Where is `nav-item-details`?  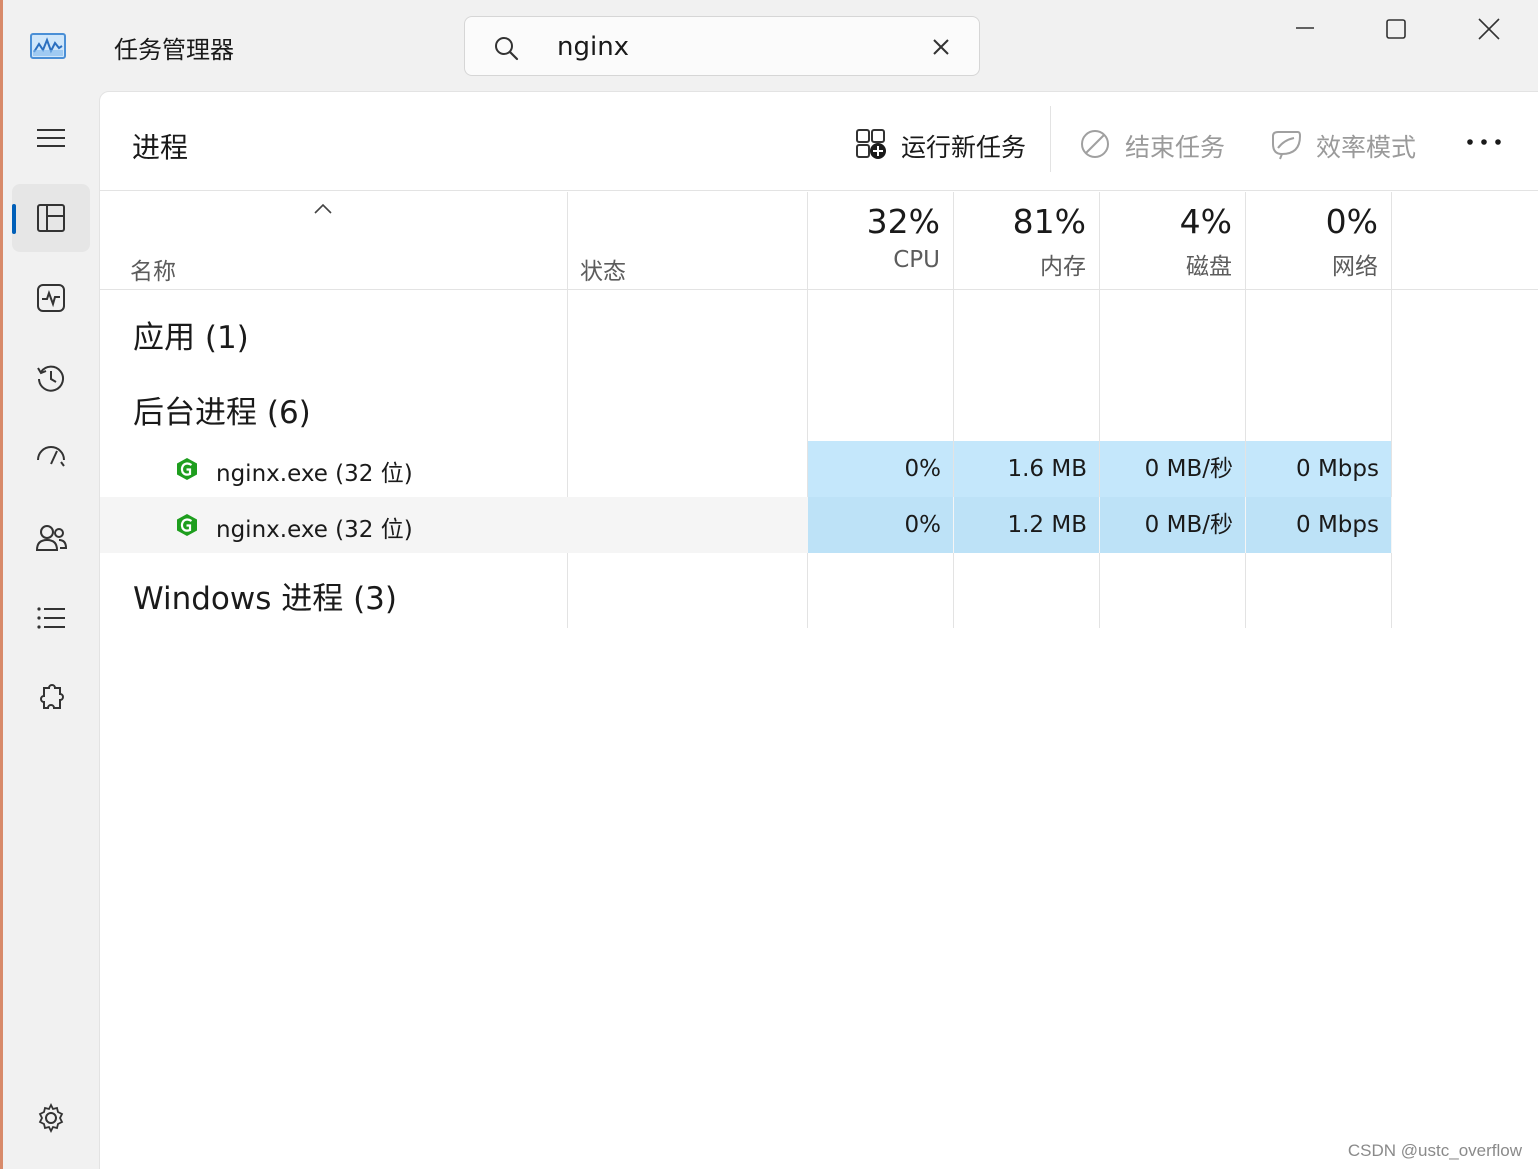
nav-item-details is located at coordinates (51, 618).